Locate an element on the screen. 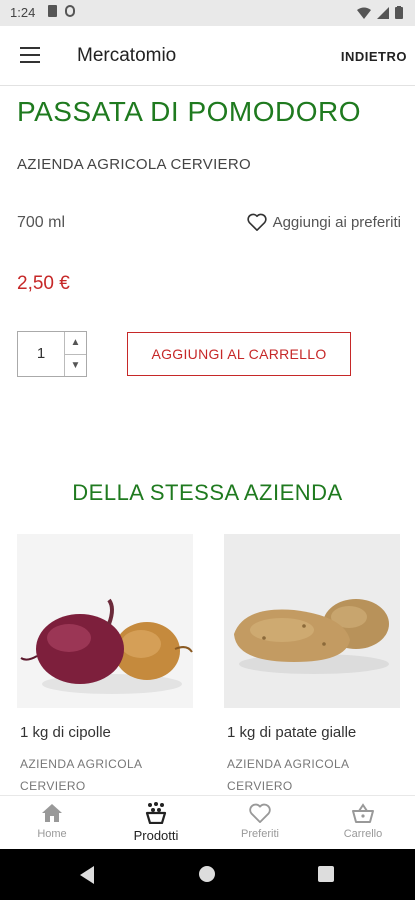 This screenshot has width=415, height=900. nav-cart: Carrello is located at coordinates (363, 821).